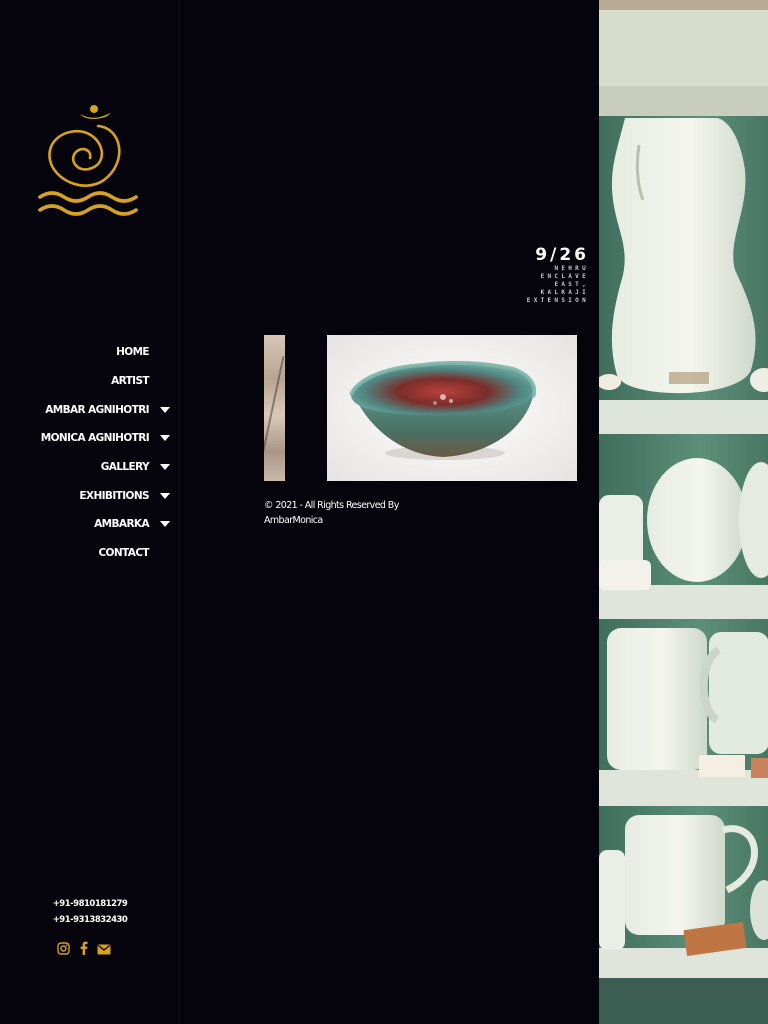  I want to click on phone-link: +91-9810181279, so click(90, 904).